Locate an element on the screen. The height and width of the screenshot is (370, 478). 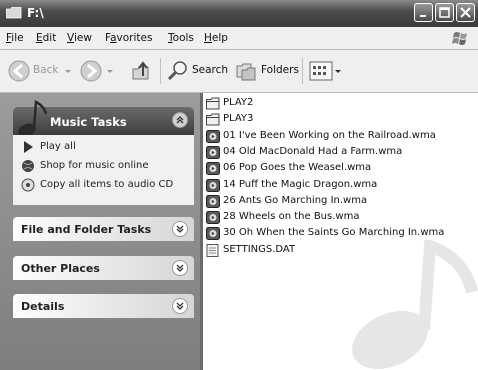
file-name: 01 I've Been Working on the Railroad.wma is located at coordinates (329, 135).